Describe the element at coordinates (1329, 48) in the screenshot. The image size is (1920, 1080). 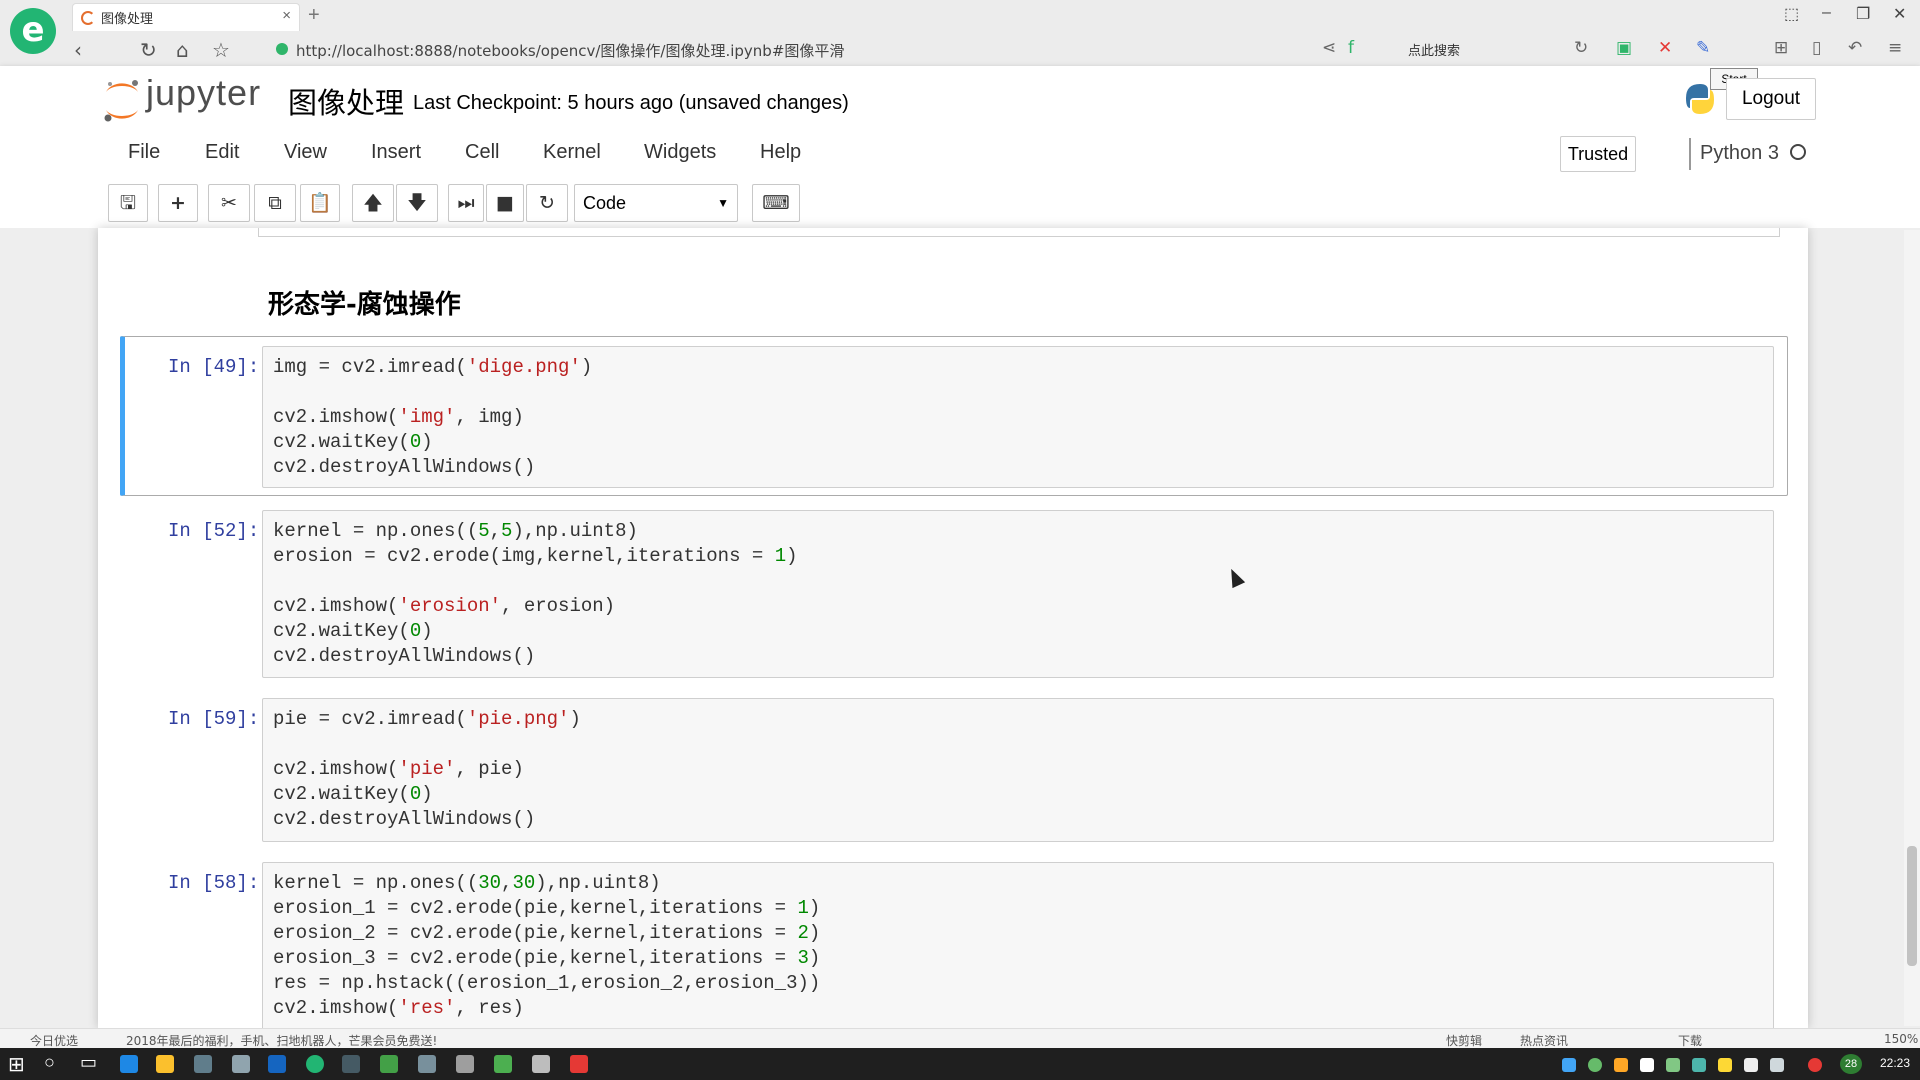
I see `share-icon: ⋖` at that location.